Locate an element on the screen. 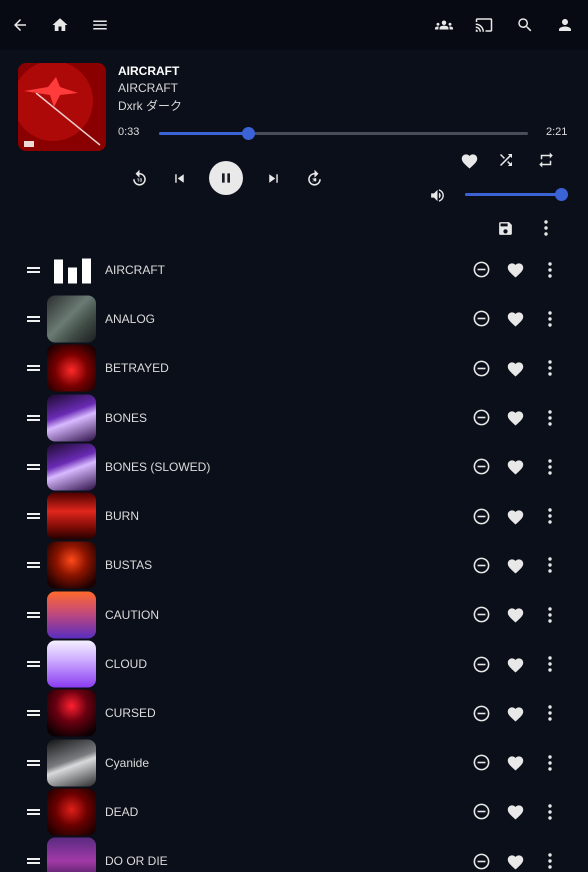 Image resolution: width=588 pixels, height=872 pixels. queue-row: BETRAYED is located at coordinates (294, 368).